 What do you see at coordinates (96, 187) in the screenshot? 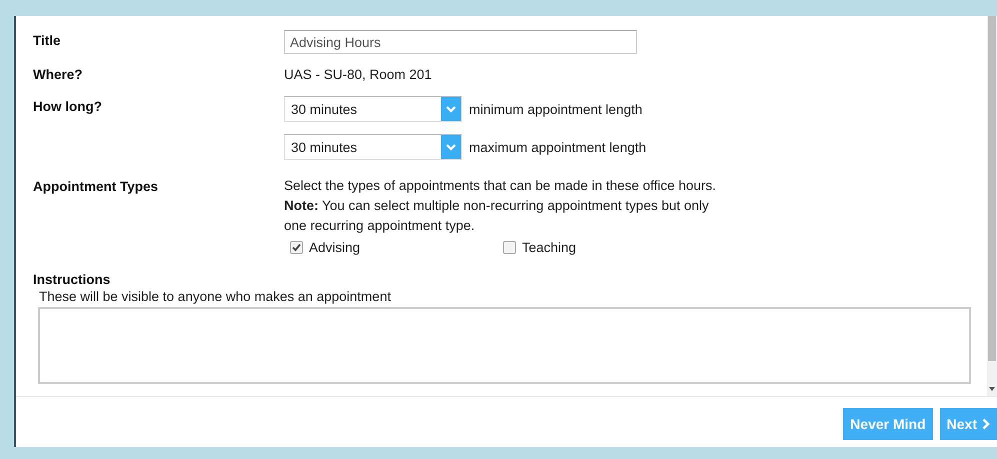
I see `field-label: Appointment Types` at bounding box center [96, 187].